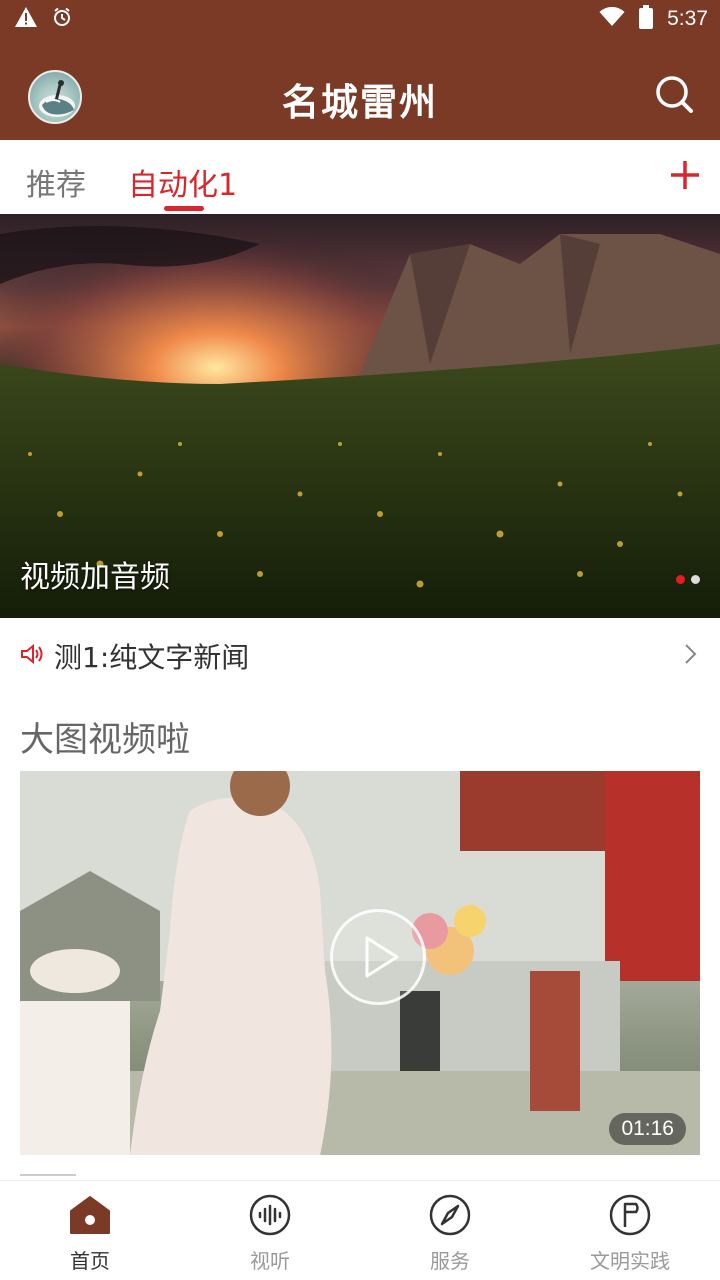 The height and width of the screenshot is (1280, 720). What do you see at coordinates (62, 19) in the screenshot?
I see `alarm-icon` at bounding box center [62, 19].